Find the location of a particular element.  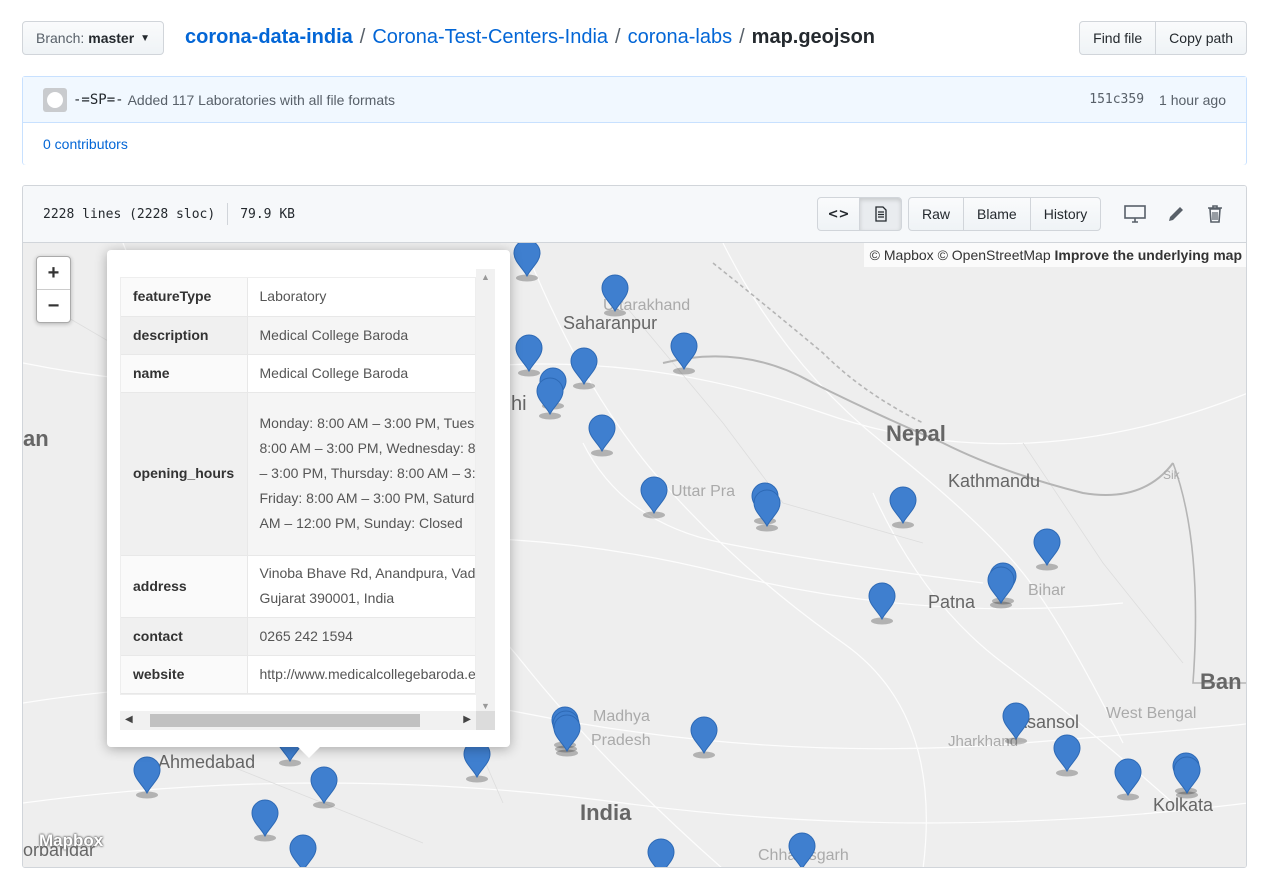

improve-map-link: Improve the underlying map is located at coordinates (1148, 255).